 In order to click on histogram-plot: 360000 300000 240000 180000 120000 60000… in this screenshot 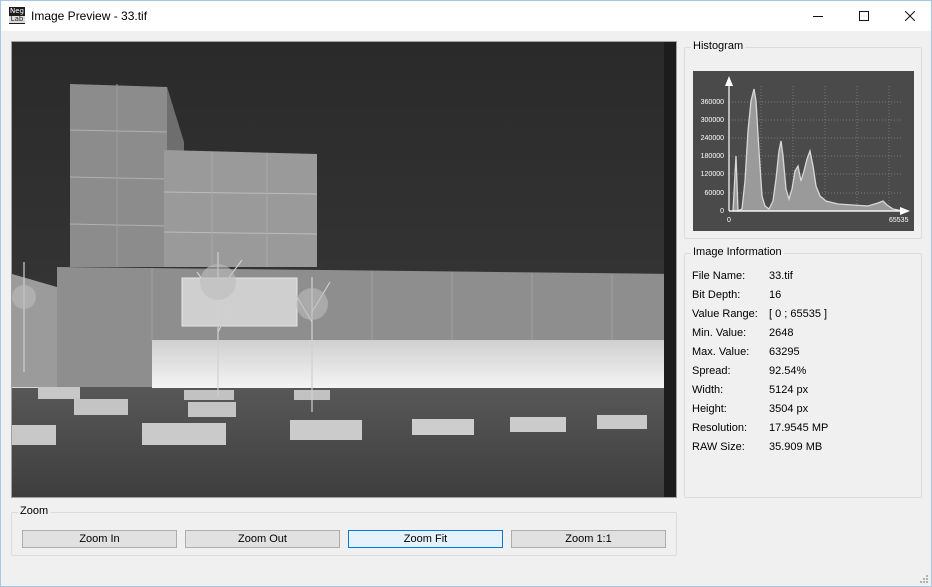, I will do `click(803, 151)`.